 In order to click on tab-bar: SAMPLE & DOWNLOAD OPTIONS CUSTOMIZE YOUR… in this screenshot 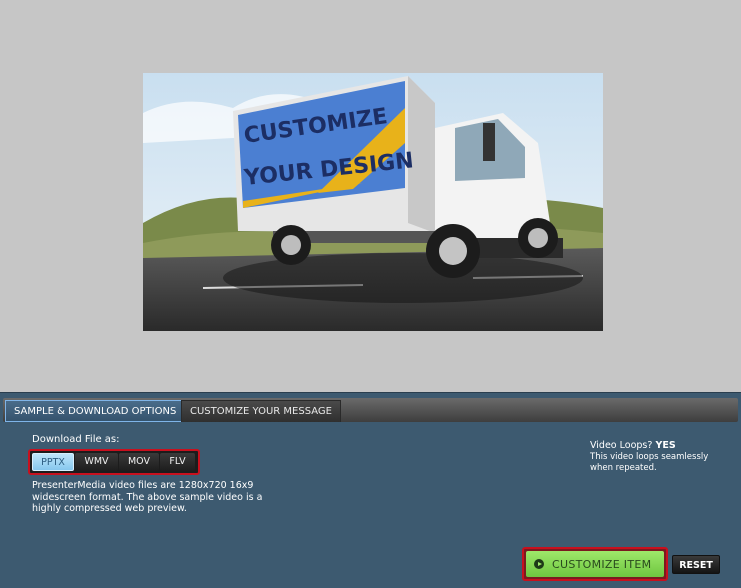, I will do `click(370, 410)`.